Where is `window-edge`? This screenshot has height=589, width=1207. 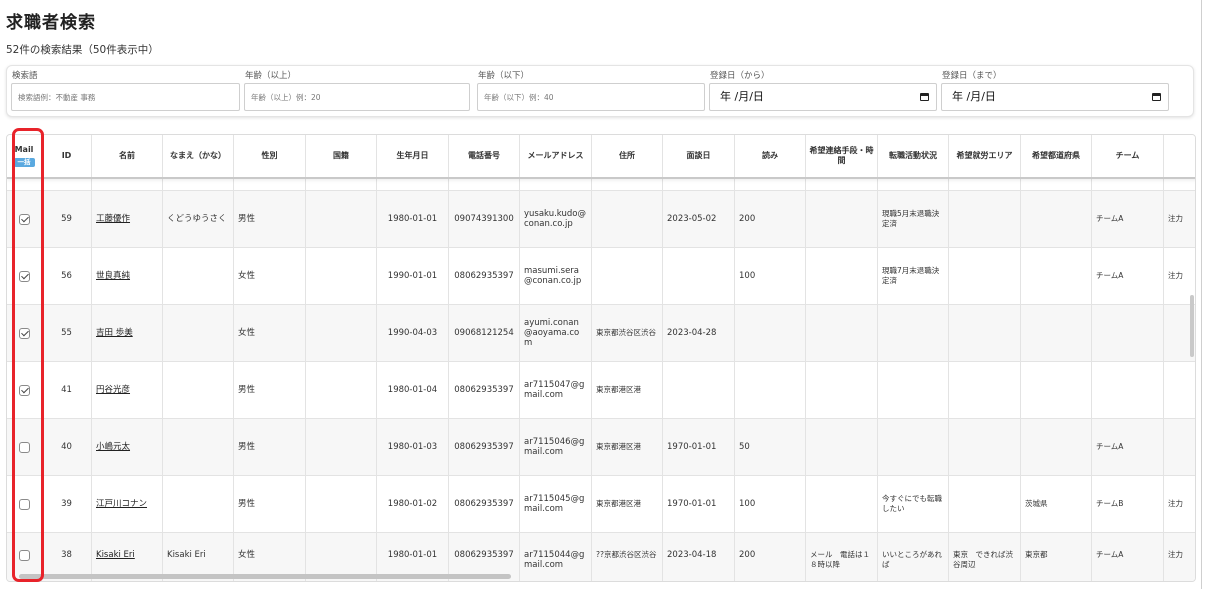 window-edge is located at coordinates (1201, 294).